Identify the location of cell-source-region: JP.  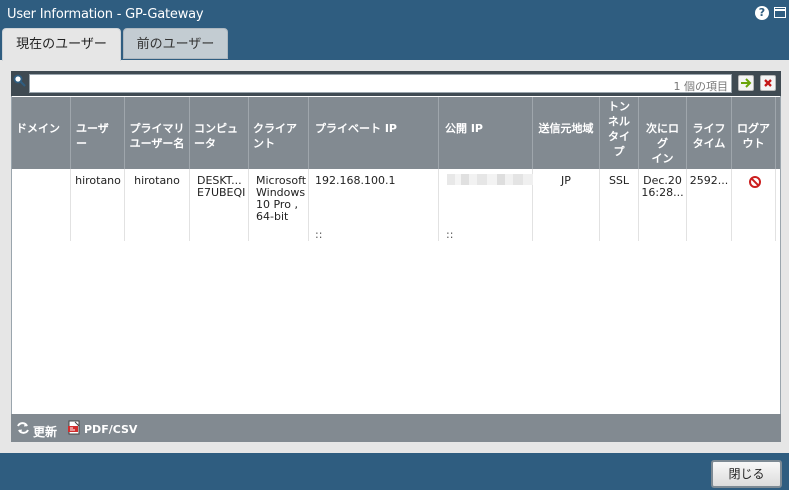
(566, 205).